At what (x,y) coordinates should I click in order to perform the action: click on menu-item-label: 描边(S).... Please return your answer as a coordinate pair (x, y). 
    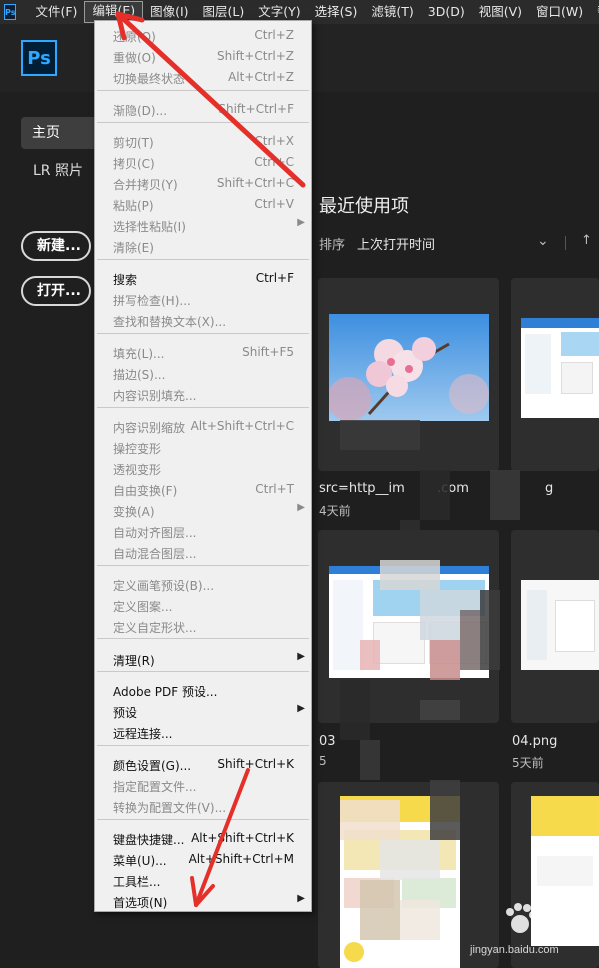
    Looking at the image, I should click on (139, 375).